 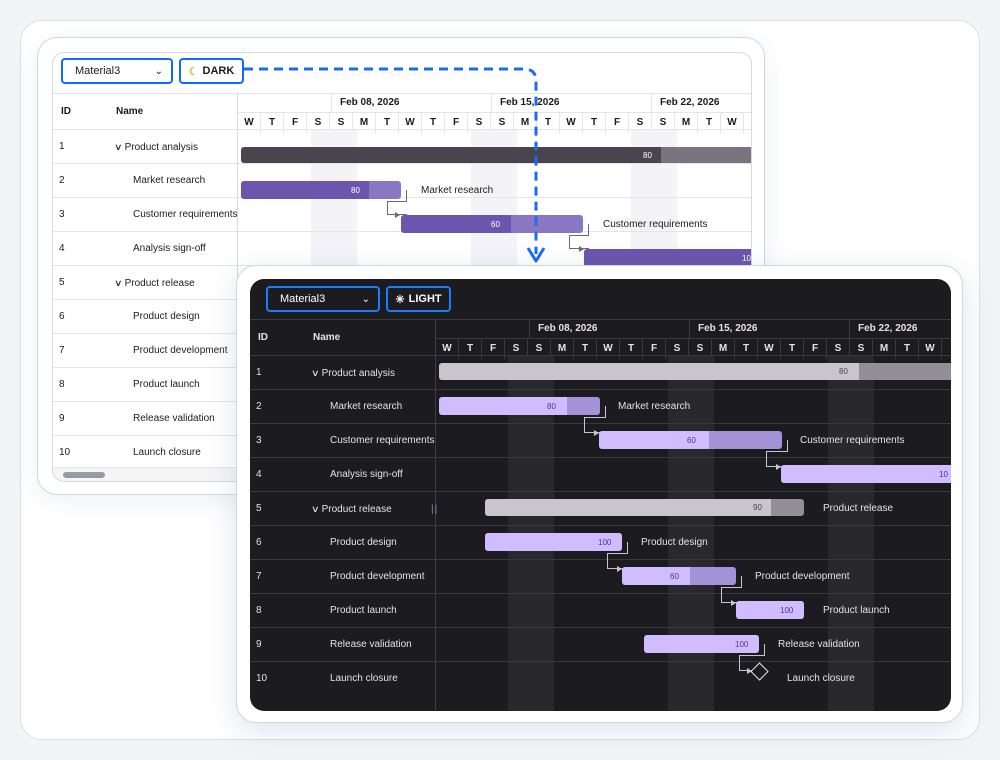 What do you see at coordinates (218, 71) in the screenshot?
I see `dark-mode-button-label: DARK` at bounding box center [218, 71].